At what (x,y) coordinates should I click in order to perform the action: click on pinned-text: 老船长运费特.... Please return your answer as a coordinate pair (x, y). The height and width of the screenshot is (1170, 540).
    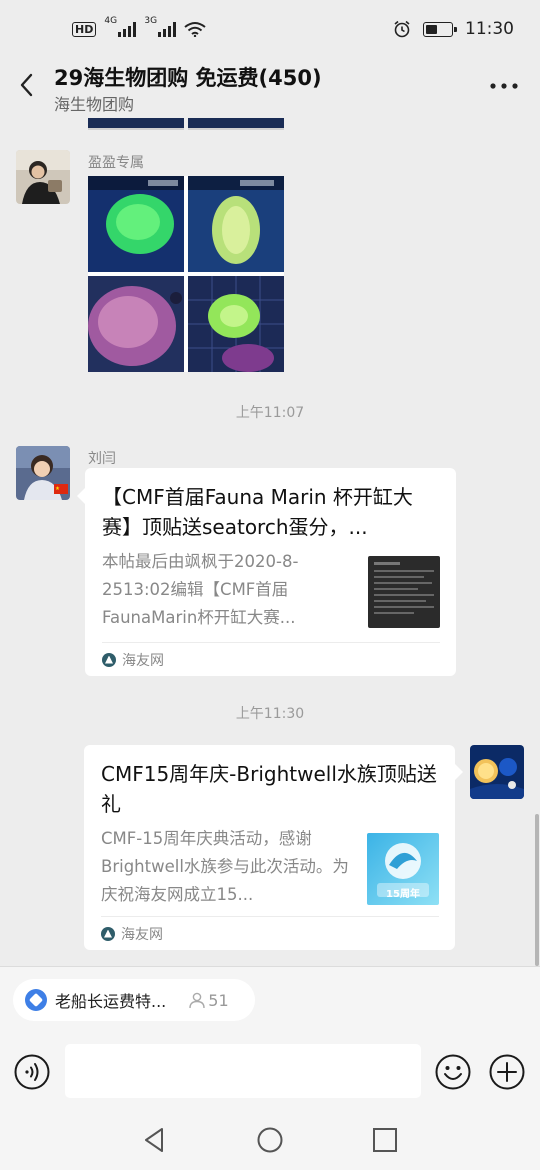
    Looking at the image, I should click on (111, 1001).